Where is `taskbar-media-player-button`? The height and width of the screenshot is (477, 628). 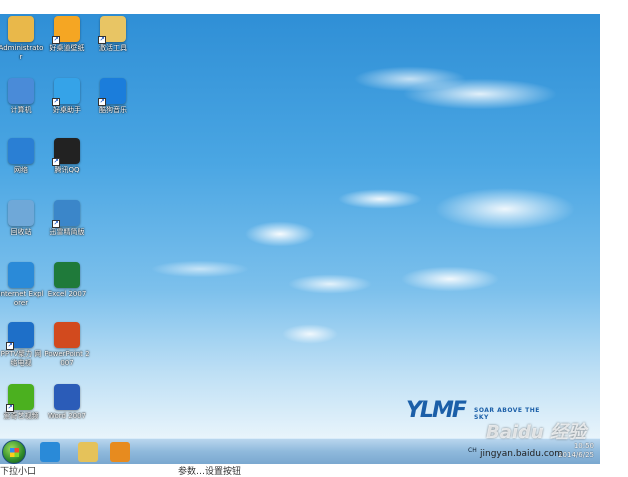 taskbar-media-player-button is located at coordinates (120, 452).